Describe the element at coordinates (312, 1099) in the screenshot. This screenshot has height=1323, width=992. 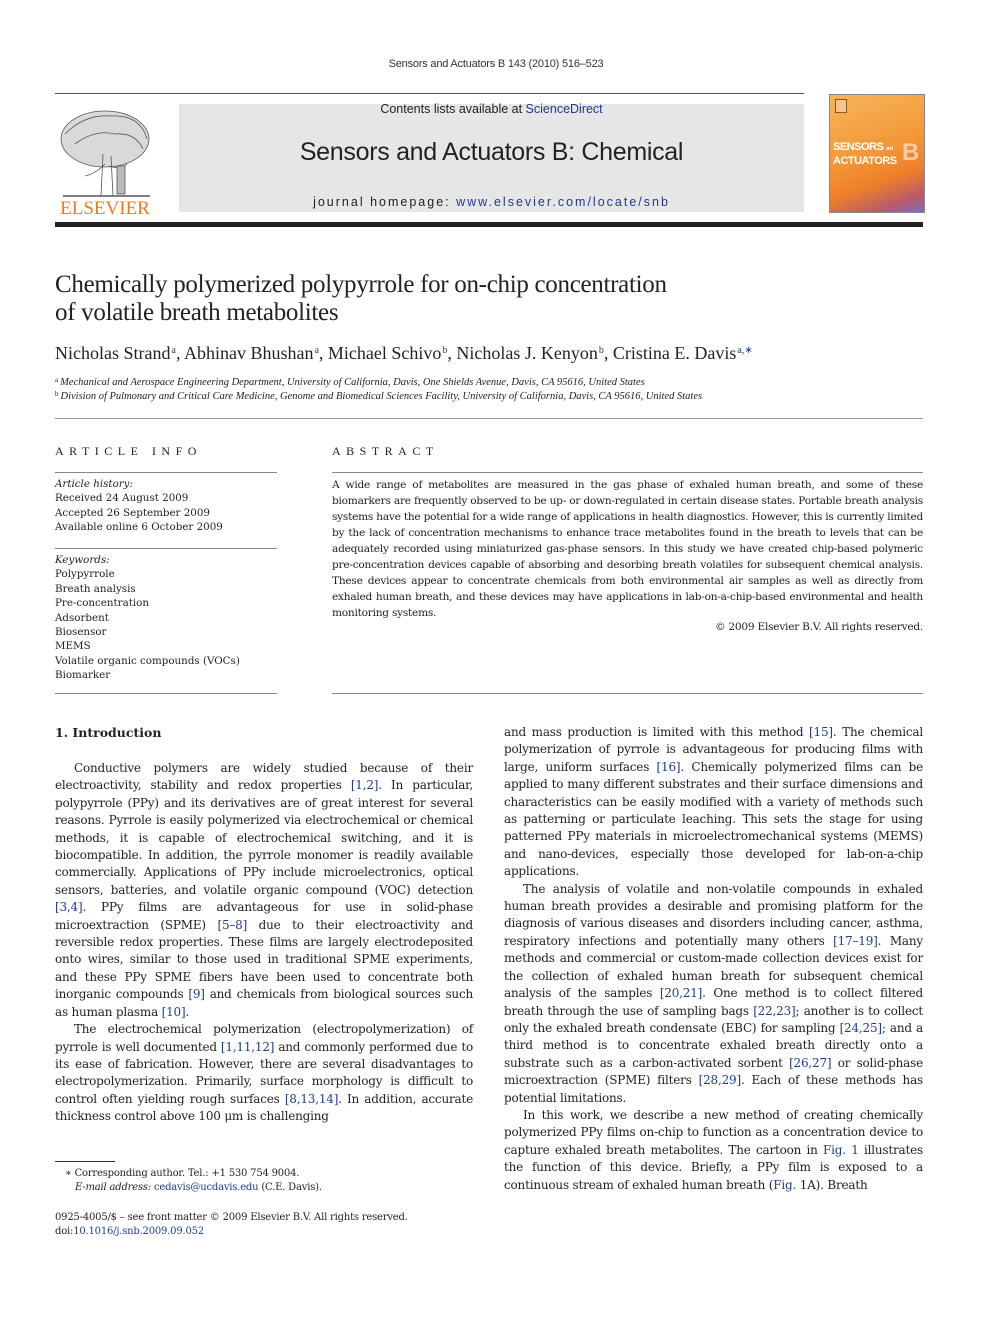
I see `citation-link: [8,13,14]` at that location.